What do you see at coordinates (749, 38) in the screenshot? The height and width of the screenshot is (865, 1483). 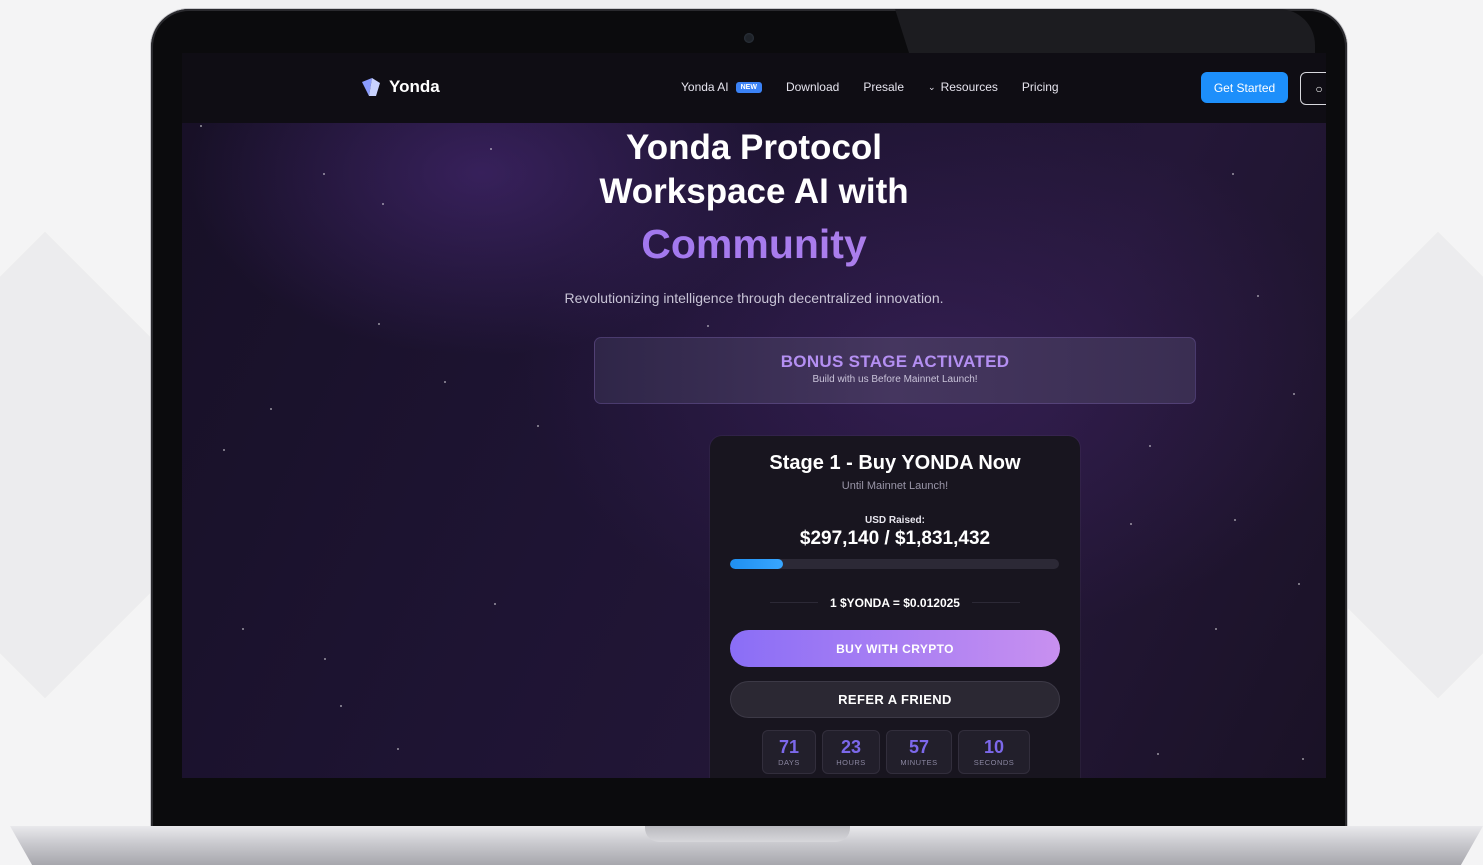 I see `camera-icon` at bounding box center [749, 38].